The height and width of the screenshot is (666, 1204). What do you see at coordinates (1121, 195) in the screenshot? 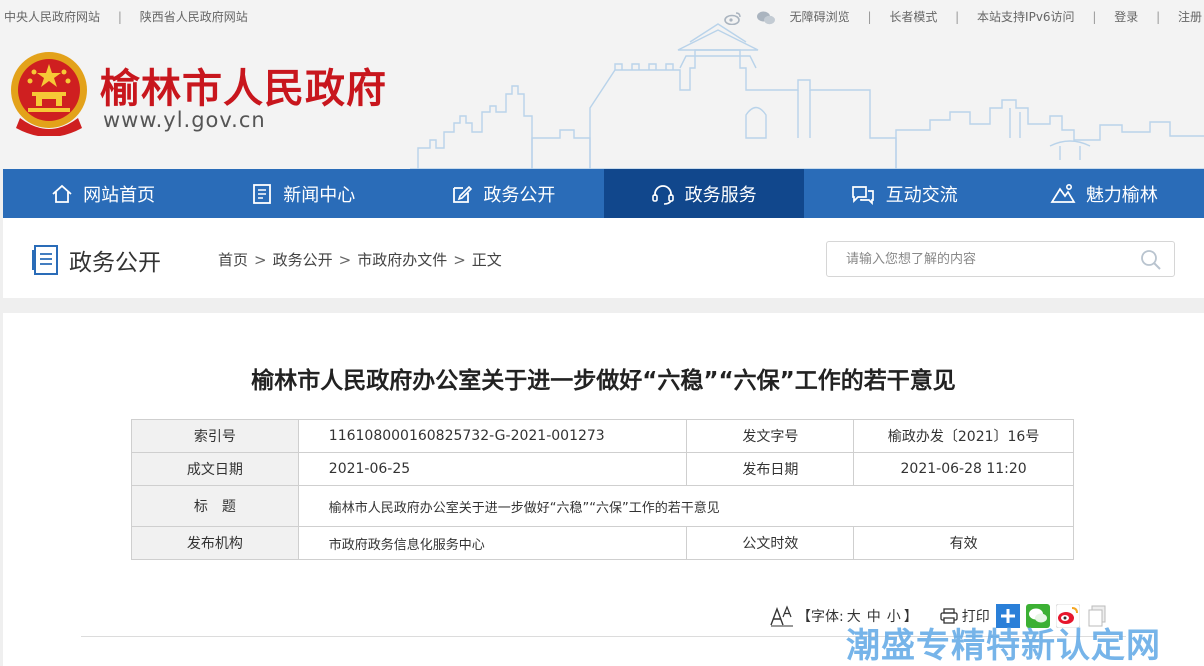
I see `nav-label: 魅力榆林` at bounding box center [1121, 195].